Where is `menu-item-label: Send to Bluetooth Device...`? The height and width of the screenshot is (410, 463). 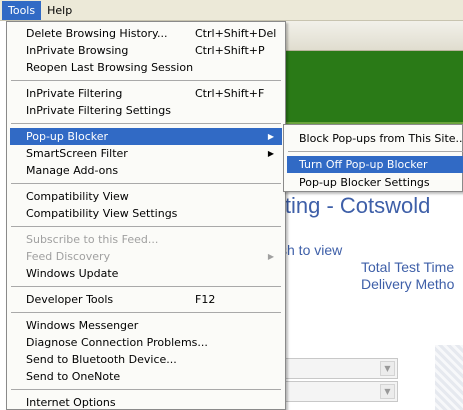 menu-item-label: Send to Bluetooth Device... is located at coordinates (101, 359).